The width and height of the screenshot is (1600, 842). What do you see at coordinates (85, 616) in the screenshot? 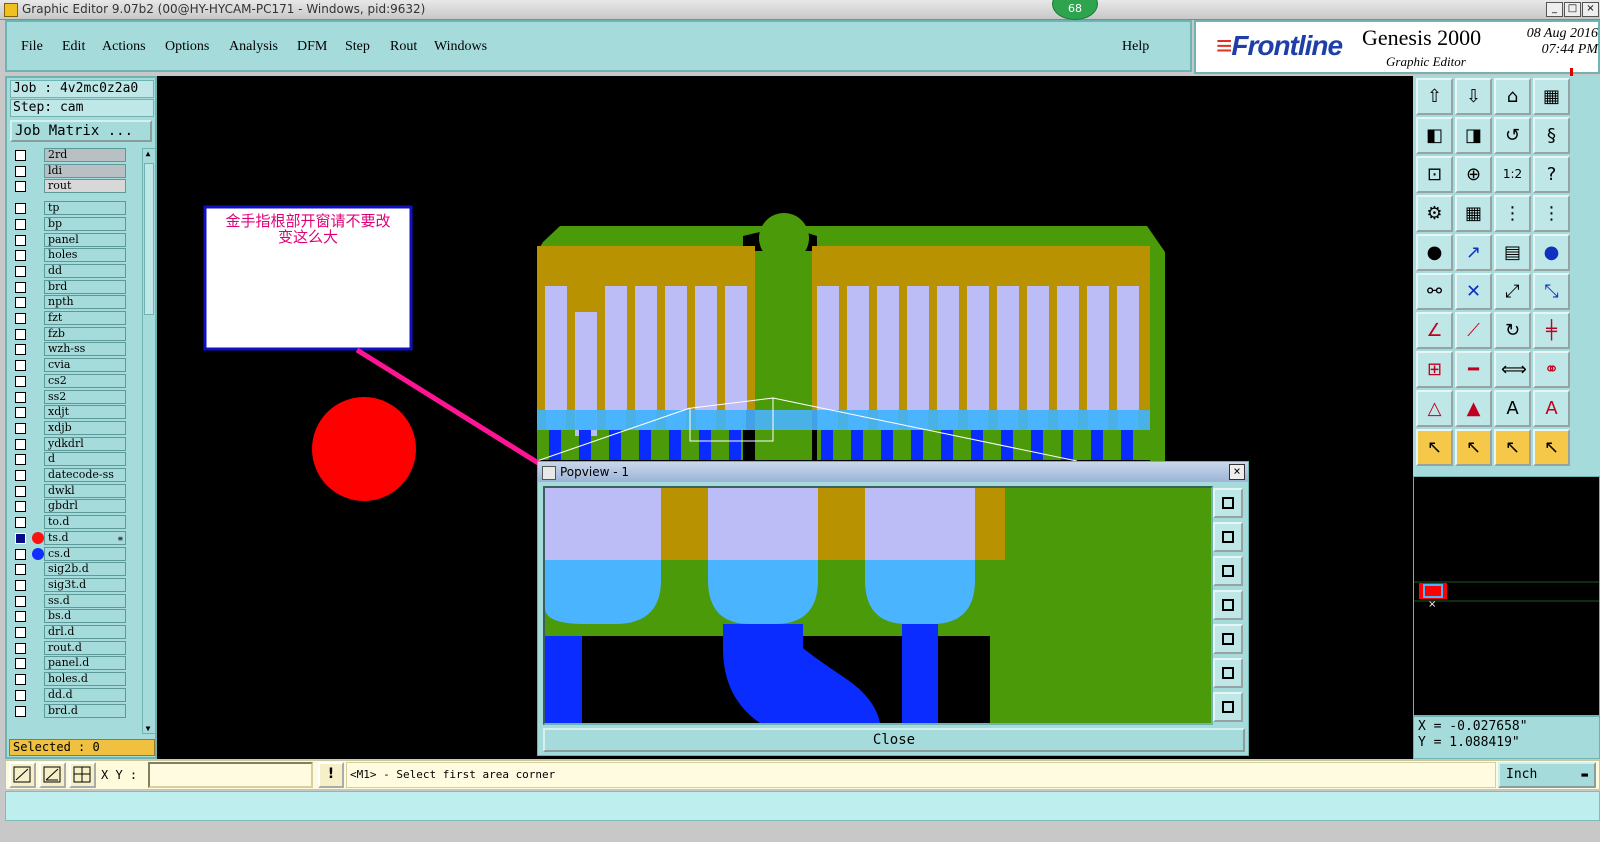
I see `layer-name: bs.d` at bounding box center [85, 616].